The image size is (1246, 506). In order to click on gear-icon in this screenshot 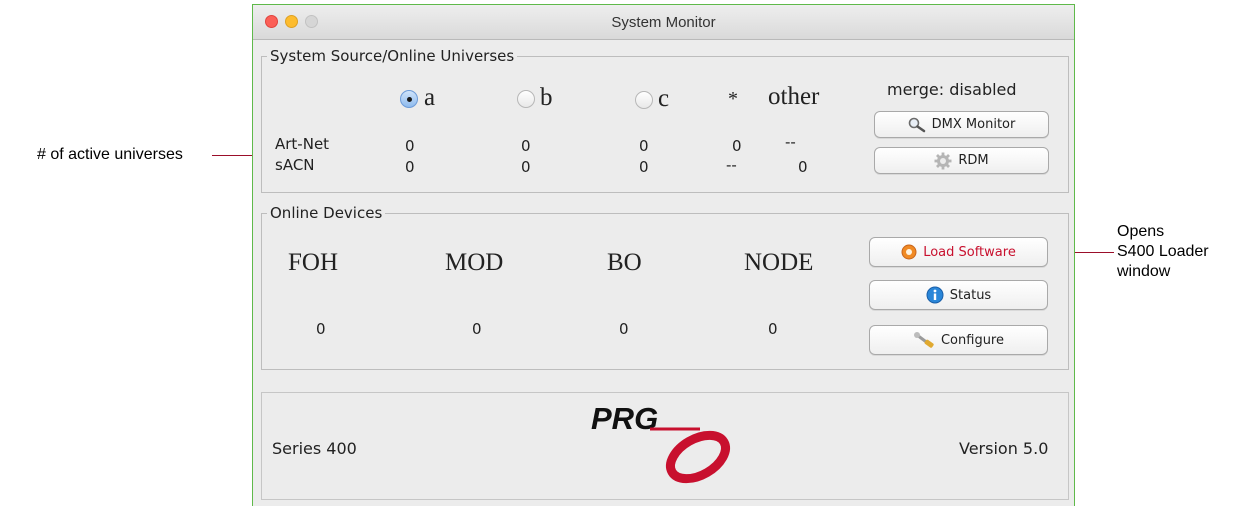, I will do `click(943, 161)`.